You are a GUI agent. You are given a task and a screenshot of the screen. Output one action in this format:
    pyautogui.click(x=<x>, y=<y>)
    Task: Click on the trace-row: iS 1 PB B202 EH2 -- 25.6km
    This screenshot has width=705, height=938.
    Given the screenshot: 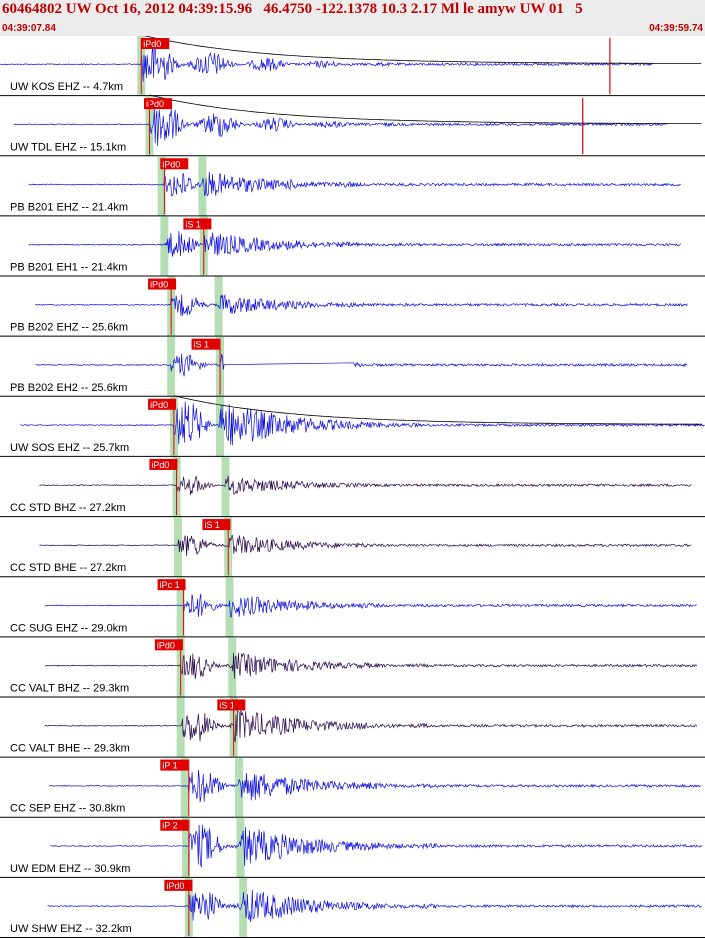 What is the action you would take?
    pyautogui.click(x=352, y=366)
    